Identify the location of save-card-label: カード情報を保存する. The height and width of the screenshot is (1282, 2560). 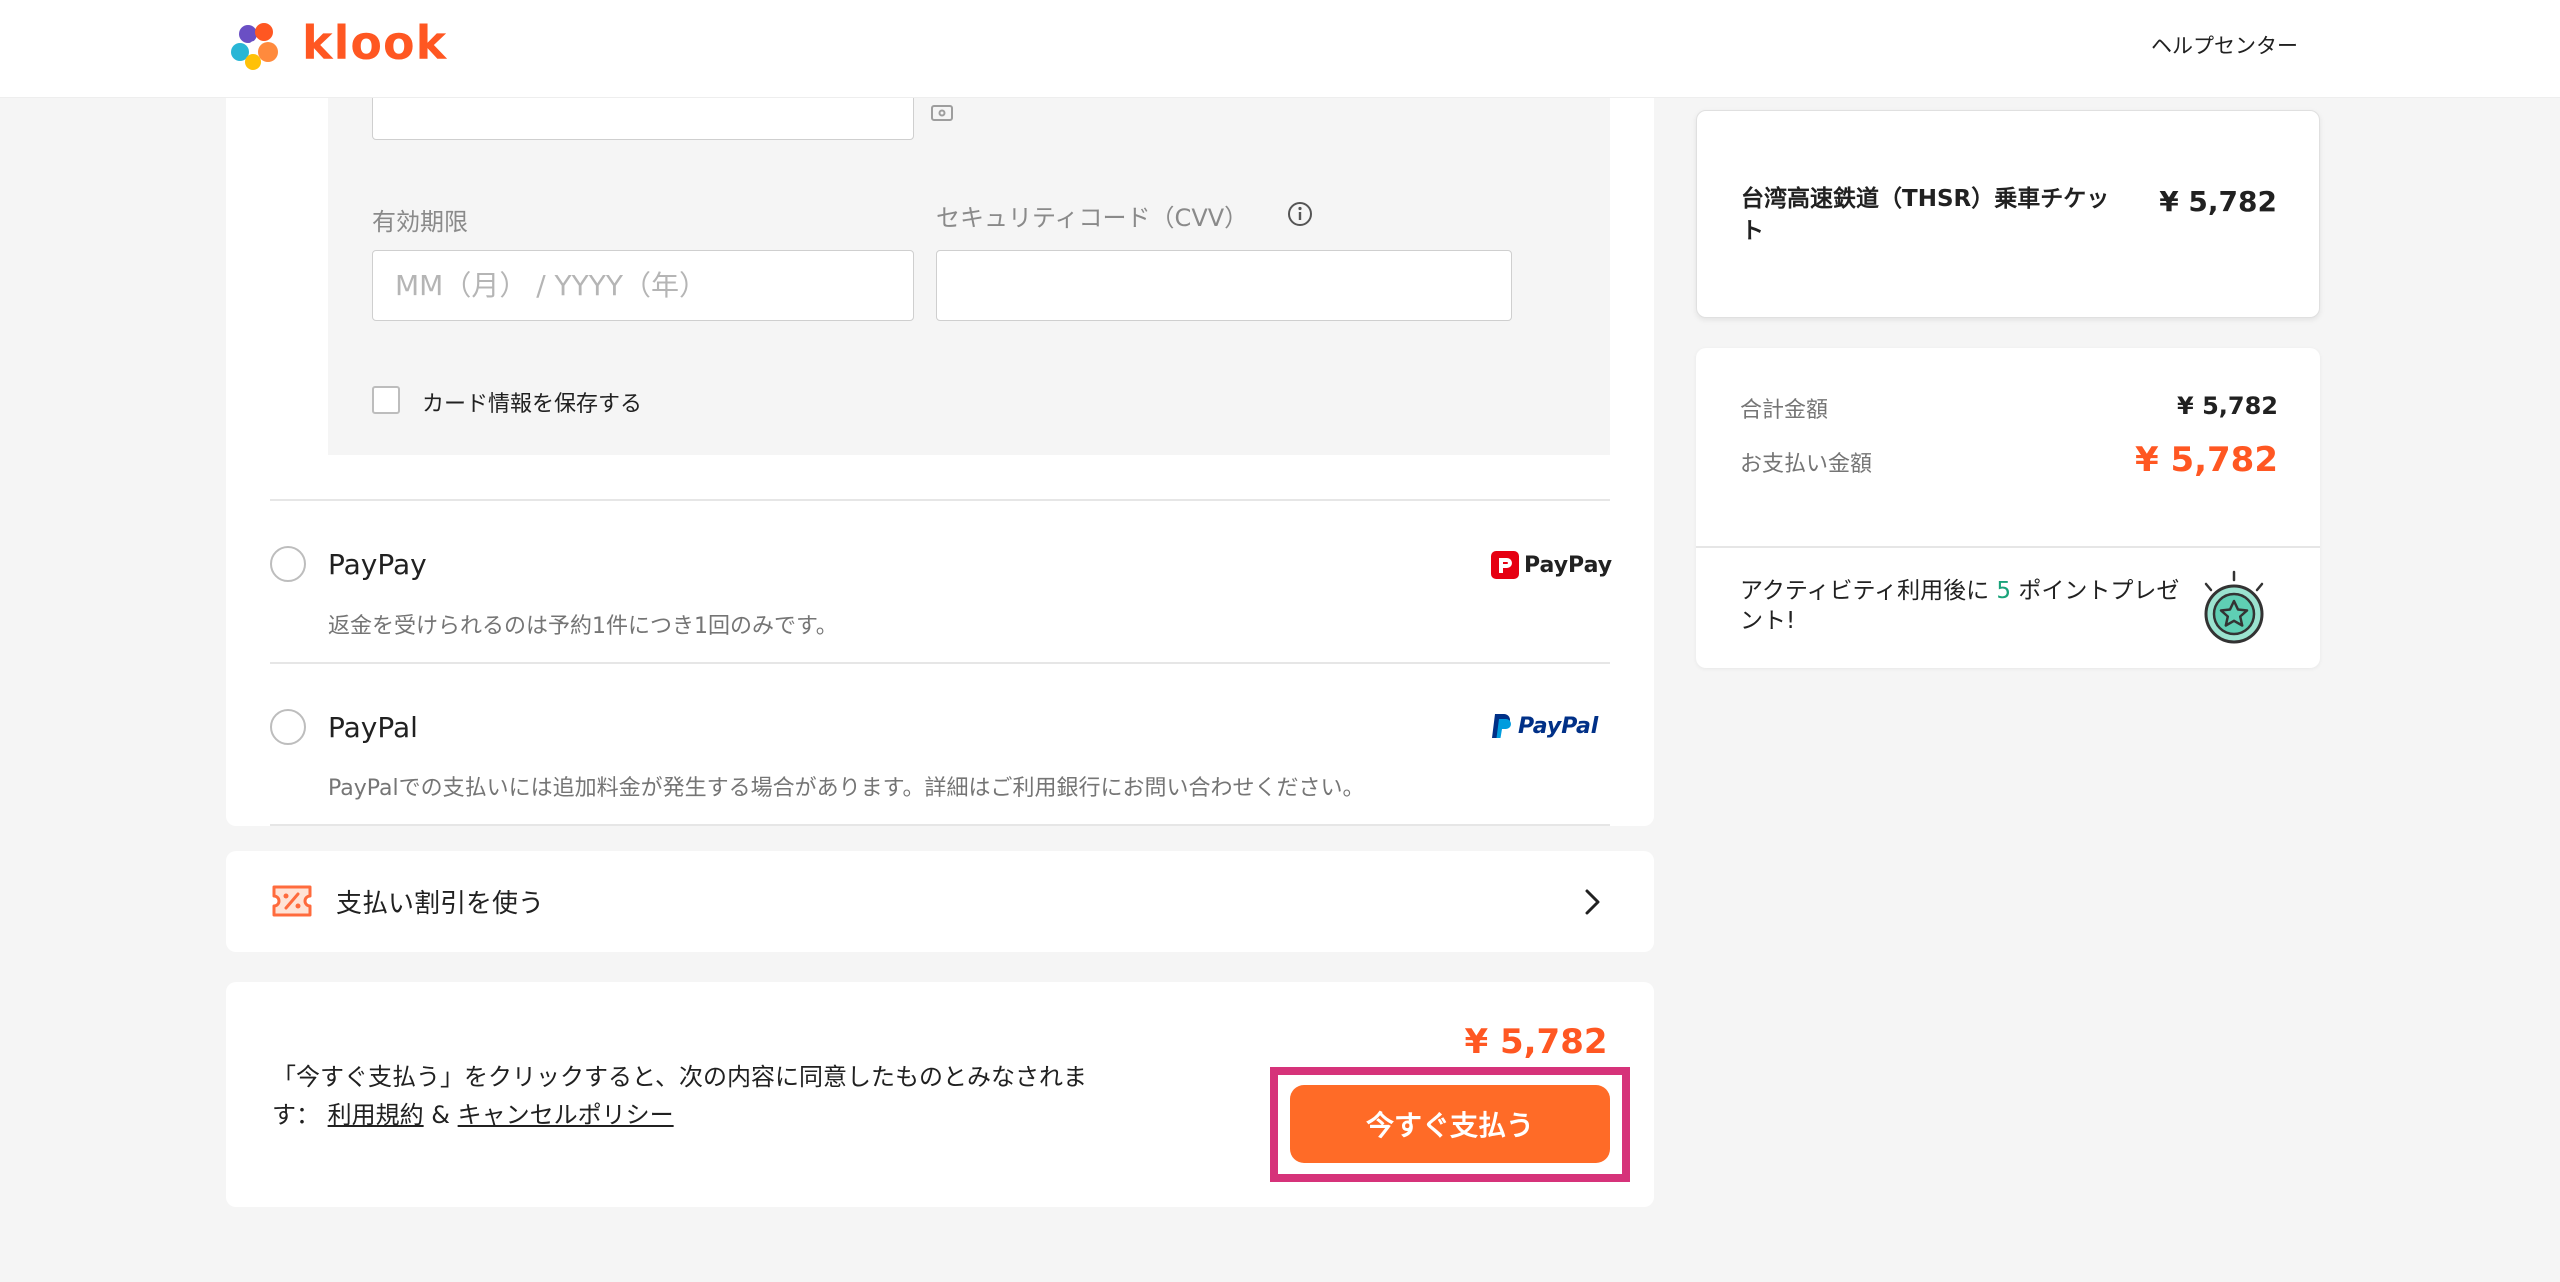
(532, 404).